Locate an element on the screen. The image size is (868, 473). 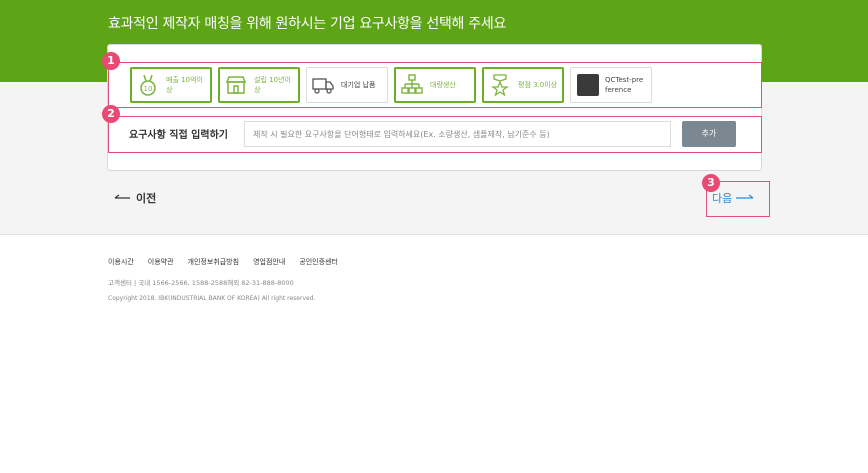
footer-links: 이용시간 이용약관 개인정보취급방침 영업점안내 공인인증센터 is located at coordinates (223, 262).